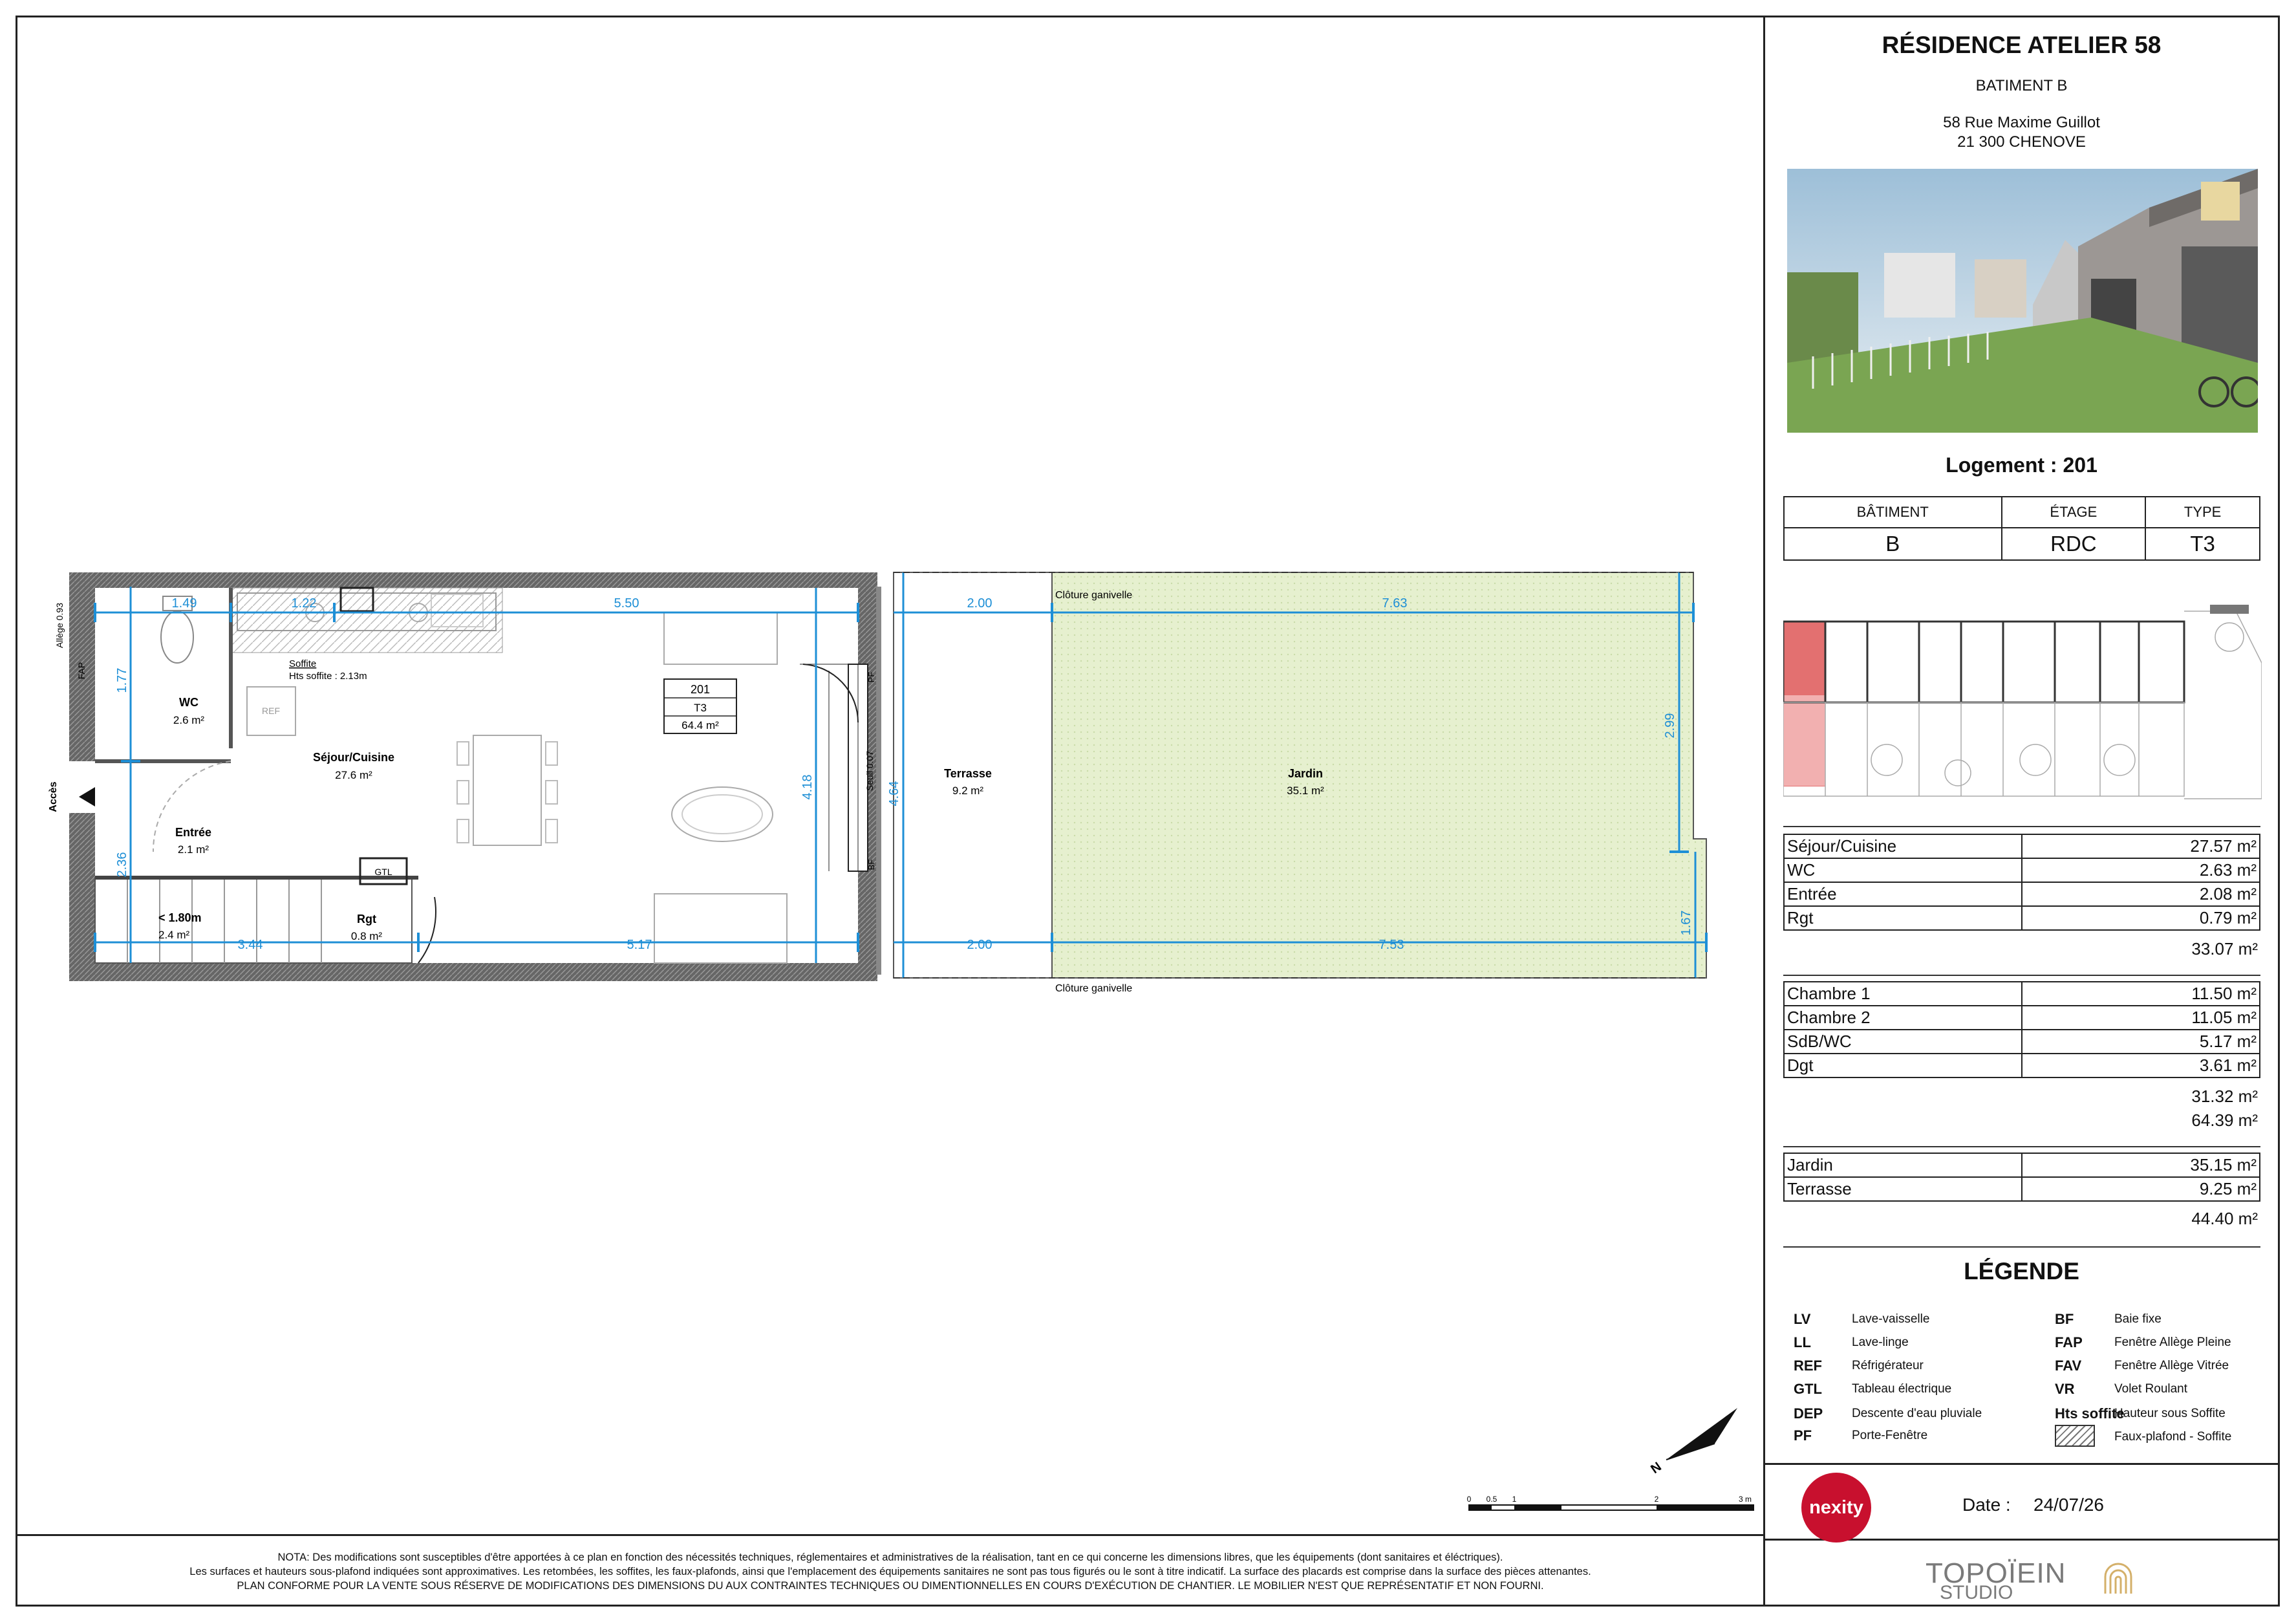  Describe the element at coordinates (2202, 512) in the screenshot. I see `info-header-type: TYPE` at that location.